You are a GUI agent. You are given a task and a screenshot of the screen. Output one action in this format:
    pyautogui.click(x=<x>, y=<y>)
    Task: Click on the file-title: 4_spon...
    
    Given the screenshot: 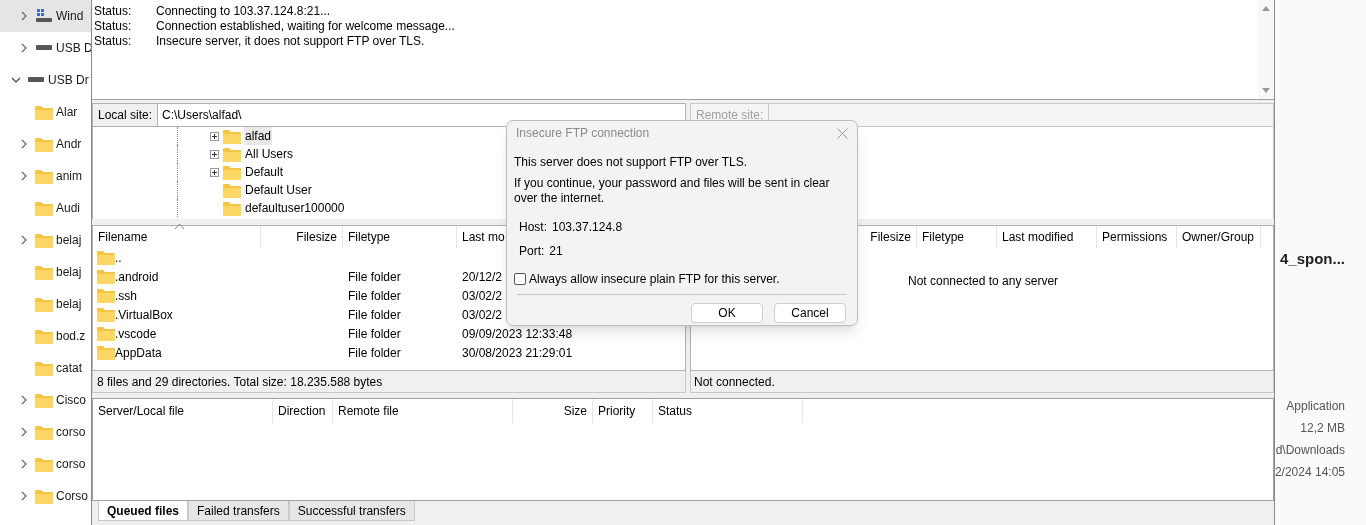 What is the action you would take?
    pyautogui.click(x=1312, y=259)
    